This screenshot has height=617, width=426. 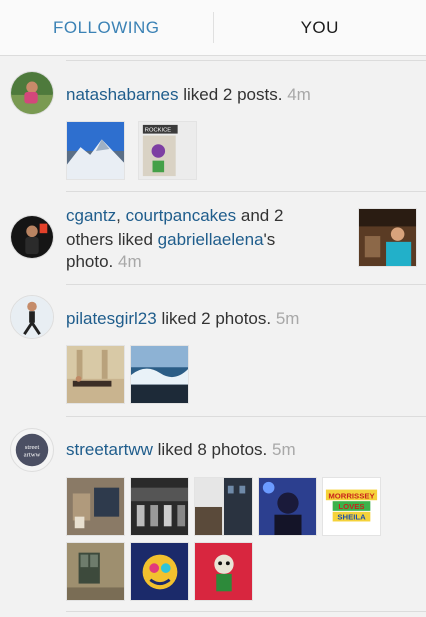 I want to click on avatar-cgantz, so click(x=32, y=237).